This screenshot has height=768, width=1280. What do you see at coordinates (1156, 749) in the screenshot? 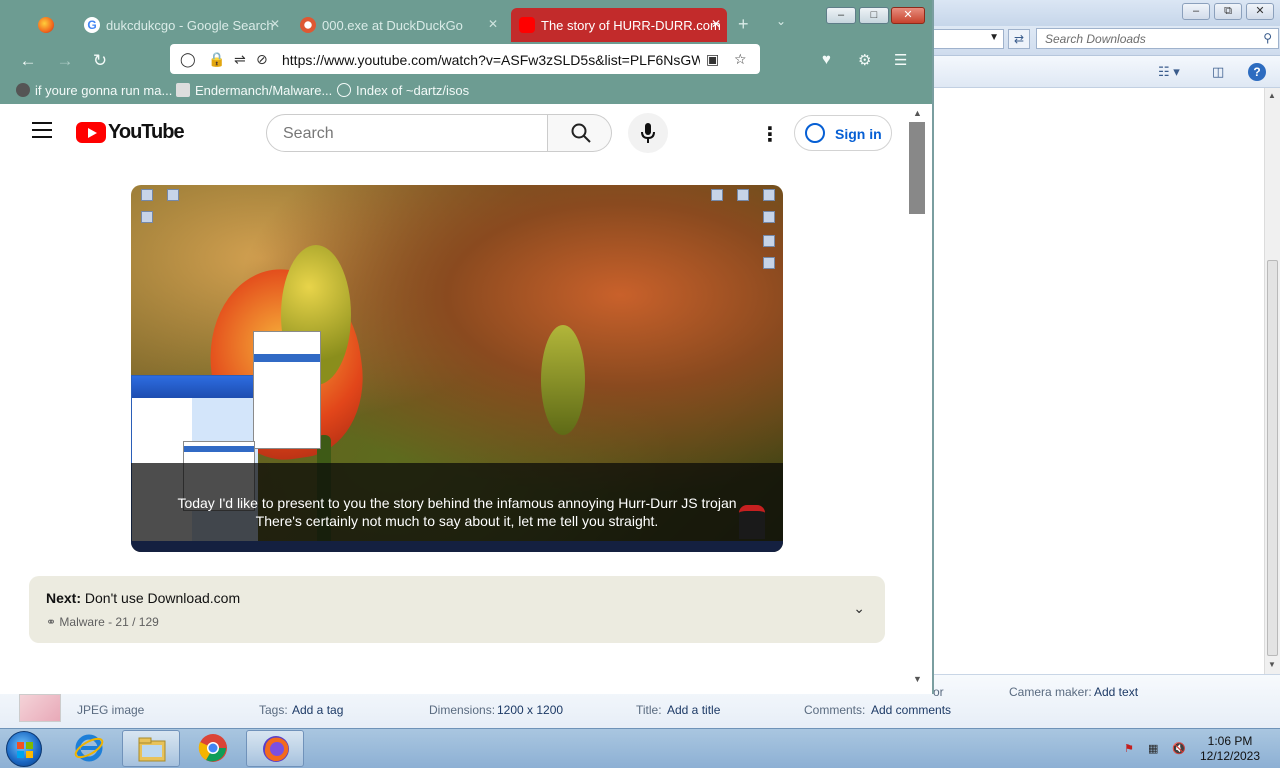
I see `network-icon: ▦` at bounding box center [1156, 749].